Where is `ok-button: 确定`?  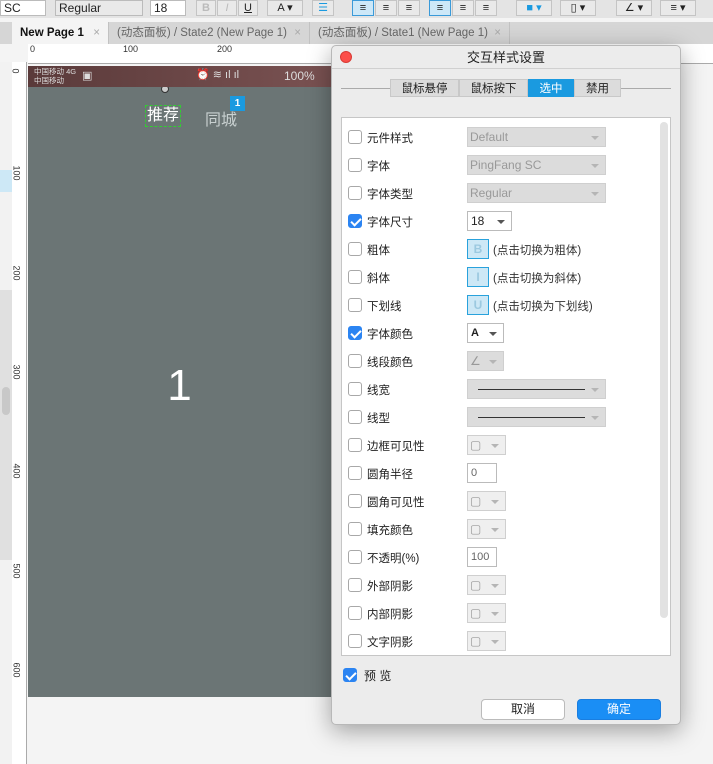
ok-button: 确定 is located at coordinates (619, 709).